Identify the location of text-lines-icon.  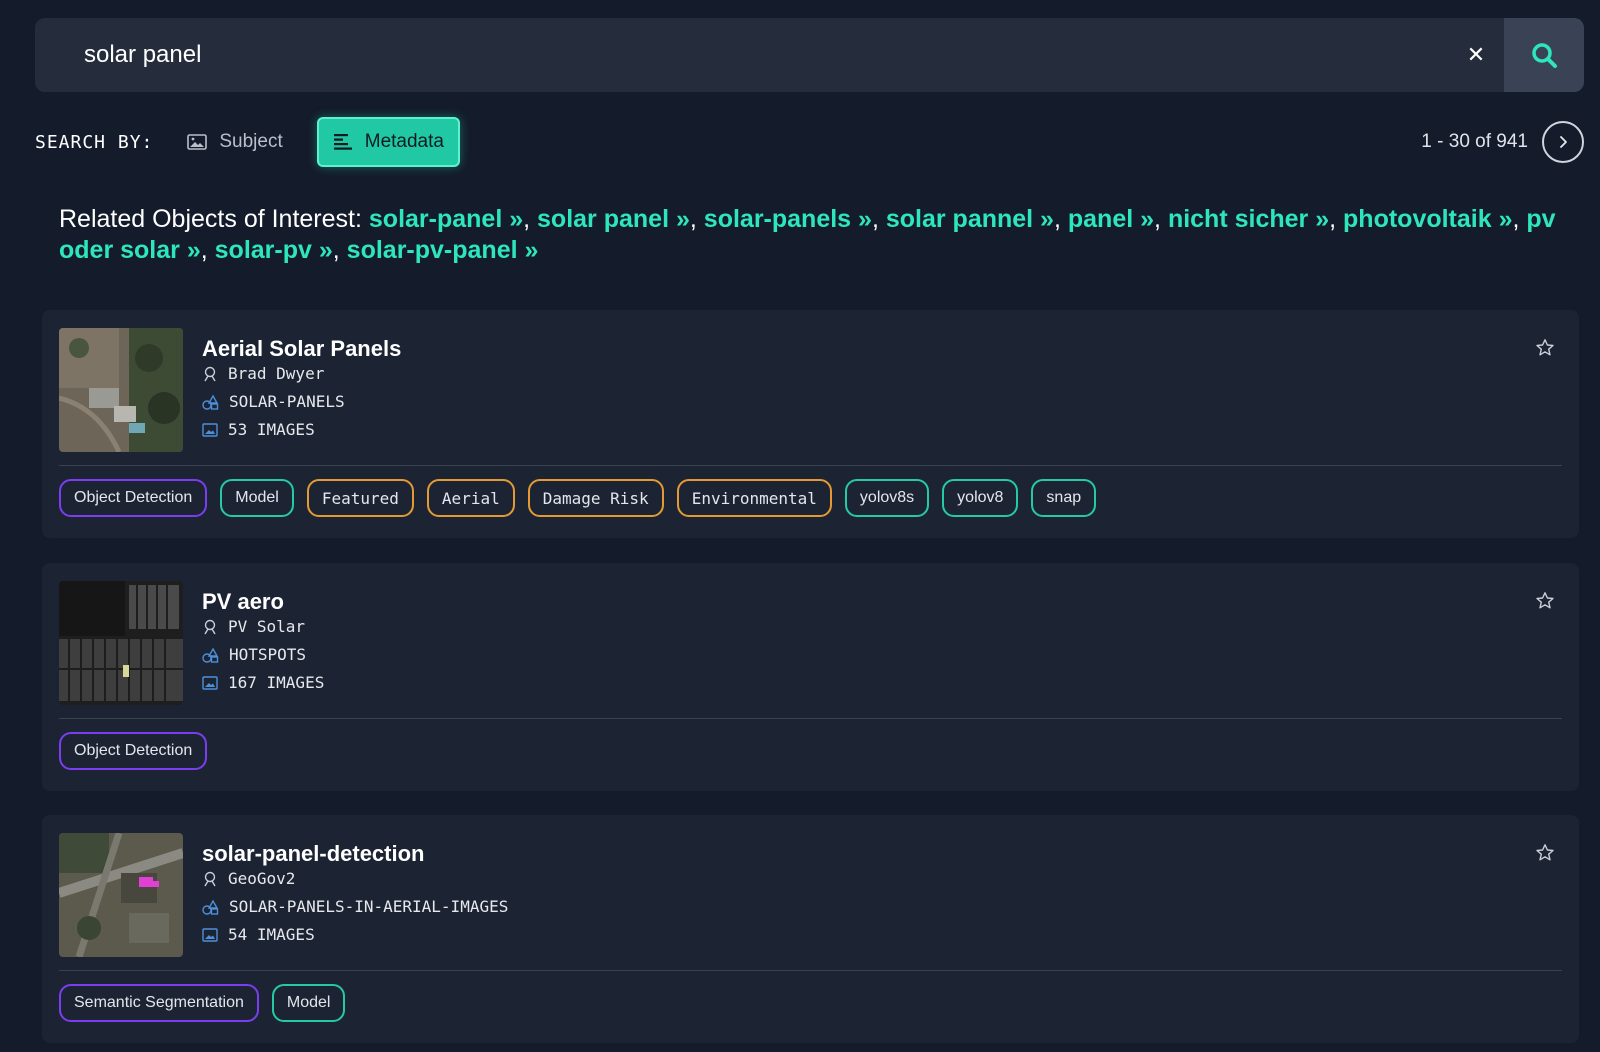
(342, 142).